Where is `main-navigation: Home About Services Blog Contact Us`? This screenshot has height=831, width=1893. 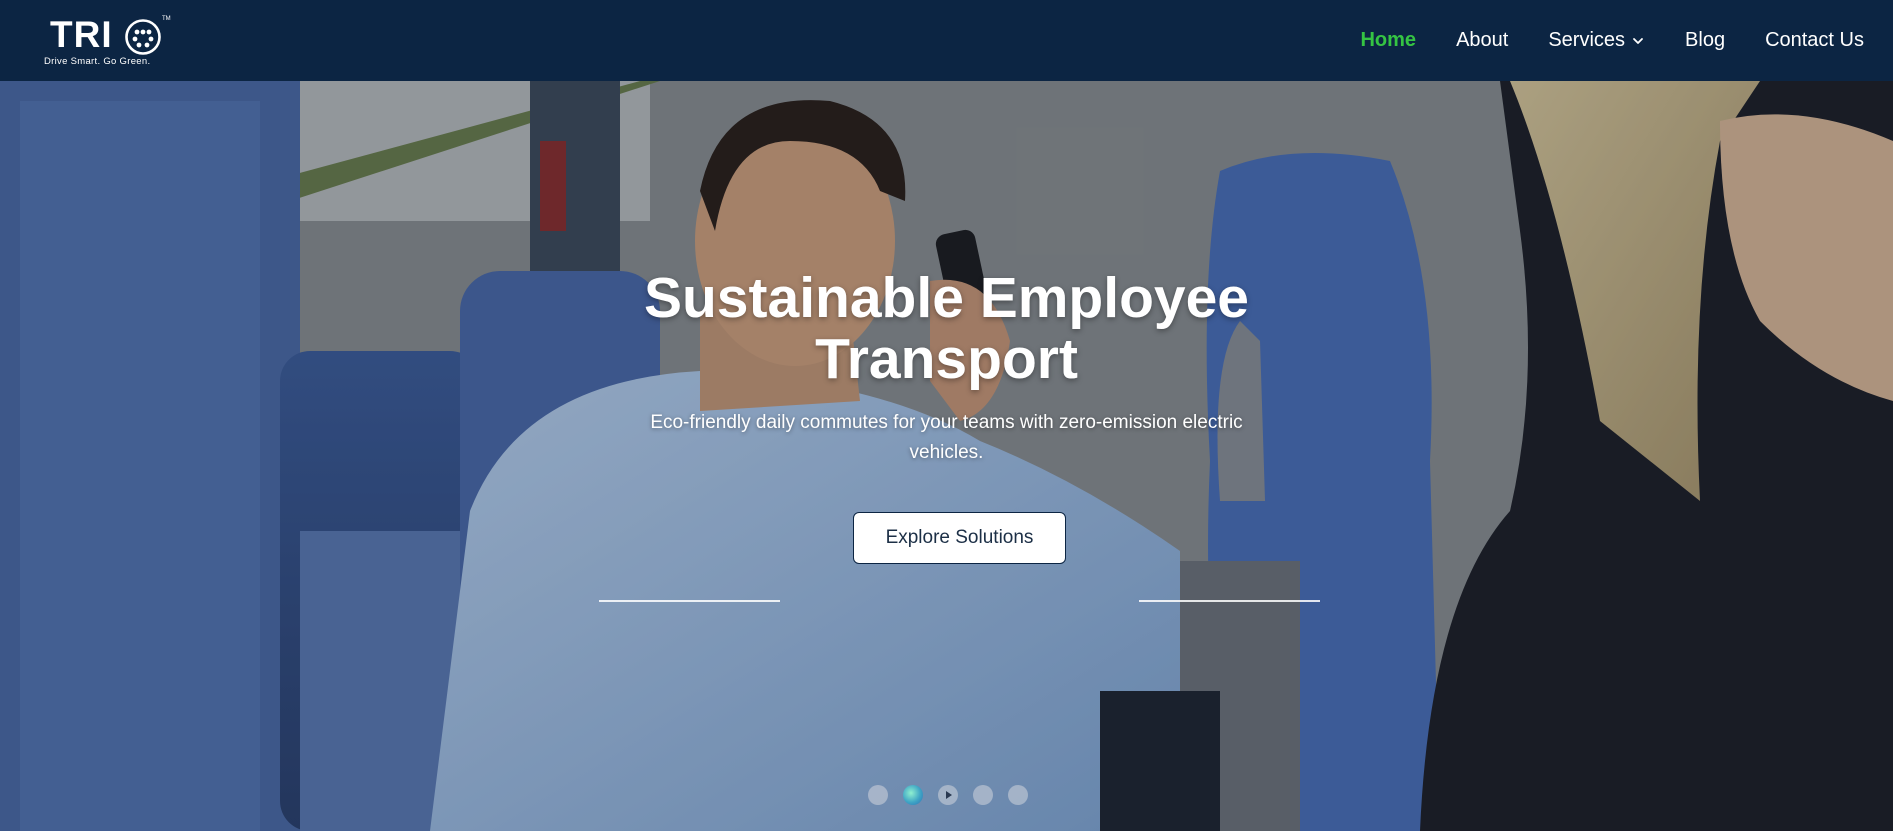 main-navigation: Home About Services Blog Contact Us is located at coordinates (1612, 40).